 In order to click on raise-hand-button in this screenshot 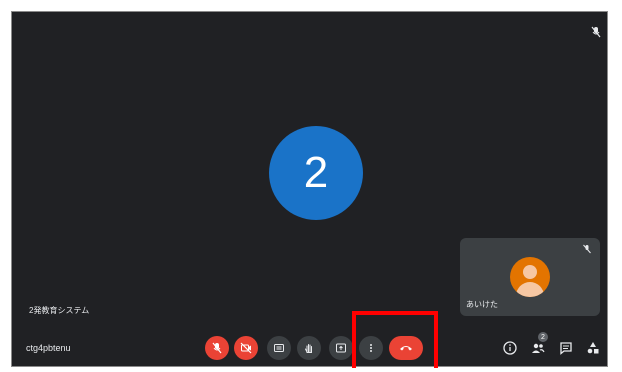, I will do `click(309, 348)`.